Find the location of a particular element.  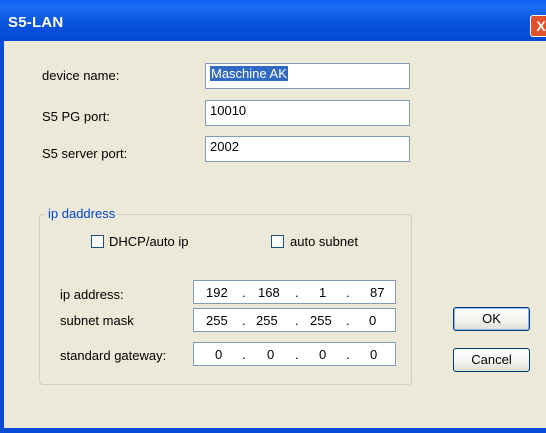

ip-octet-3: 1 is located at coordinates (323, 292).